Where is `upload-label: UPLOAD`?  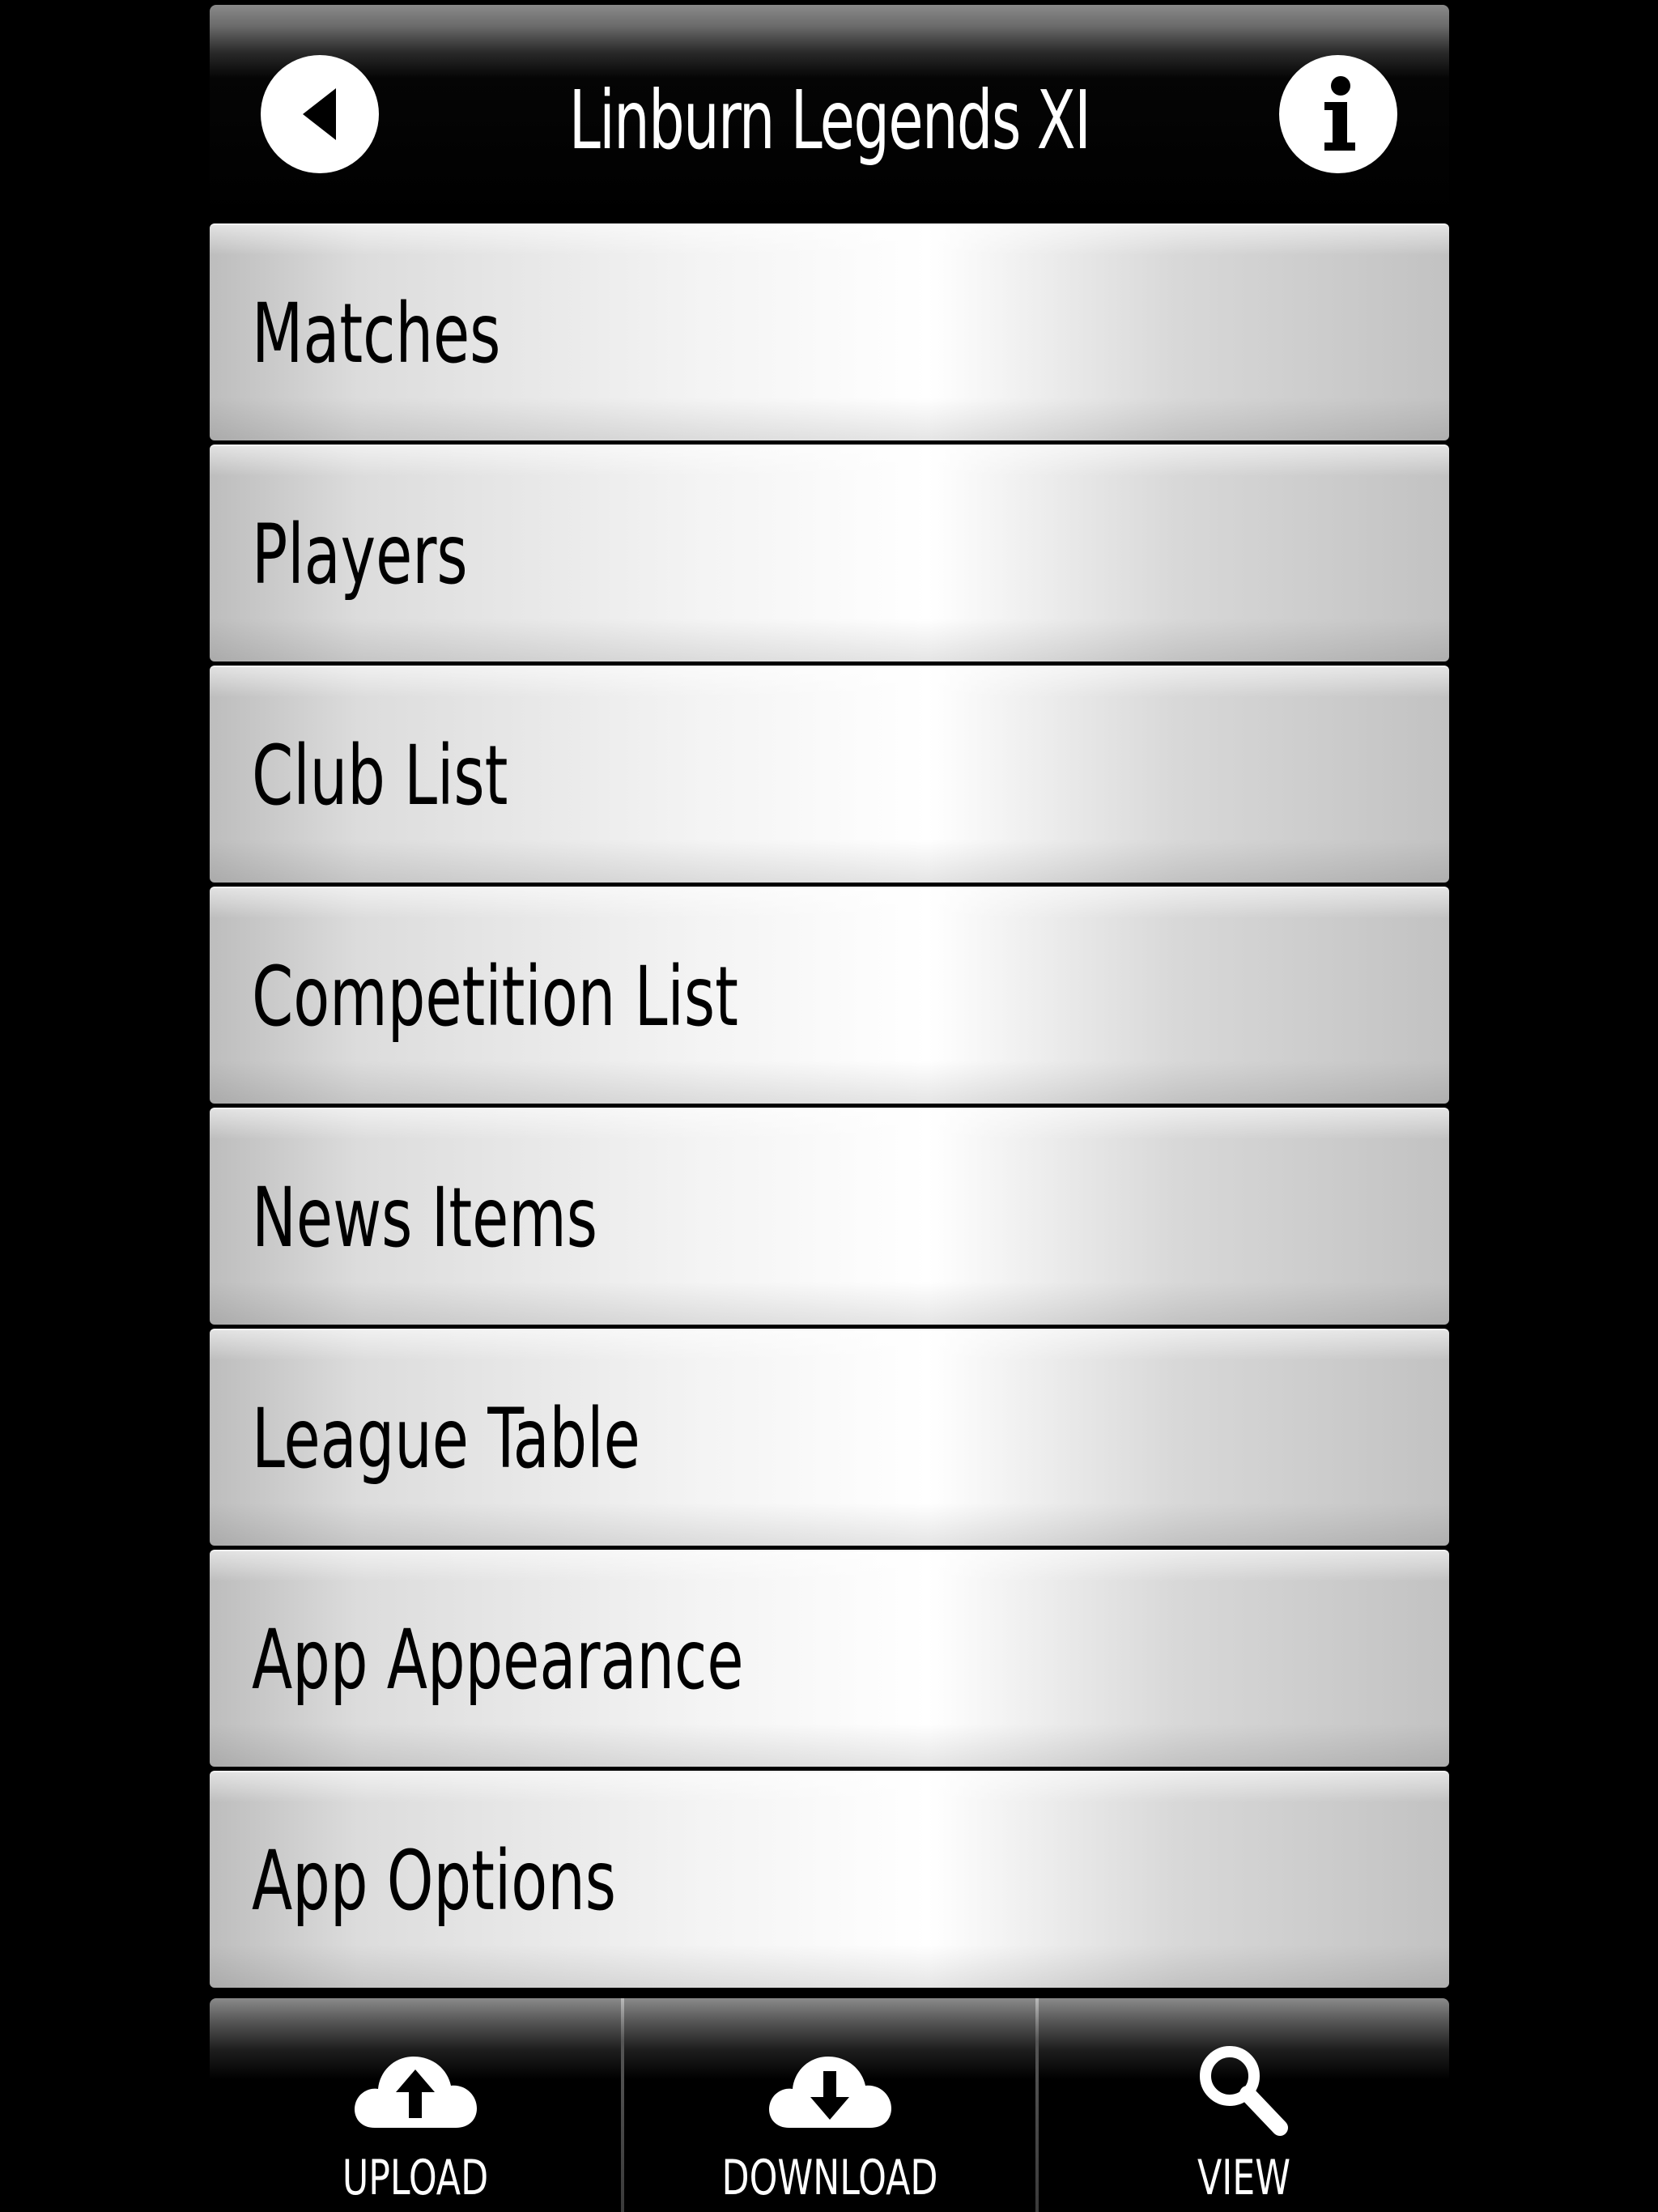
upload-label: UPLOAD is located at coordinates (415, 2178).